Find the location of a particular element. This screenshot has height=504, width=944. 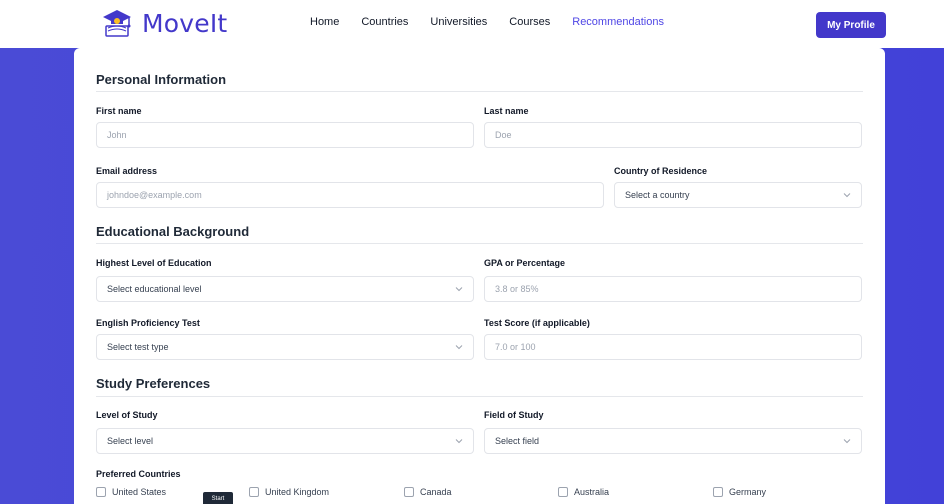

nav-universities: Universities is located at coordinates (458, 22).